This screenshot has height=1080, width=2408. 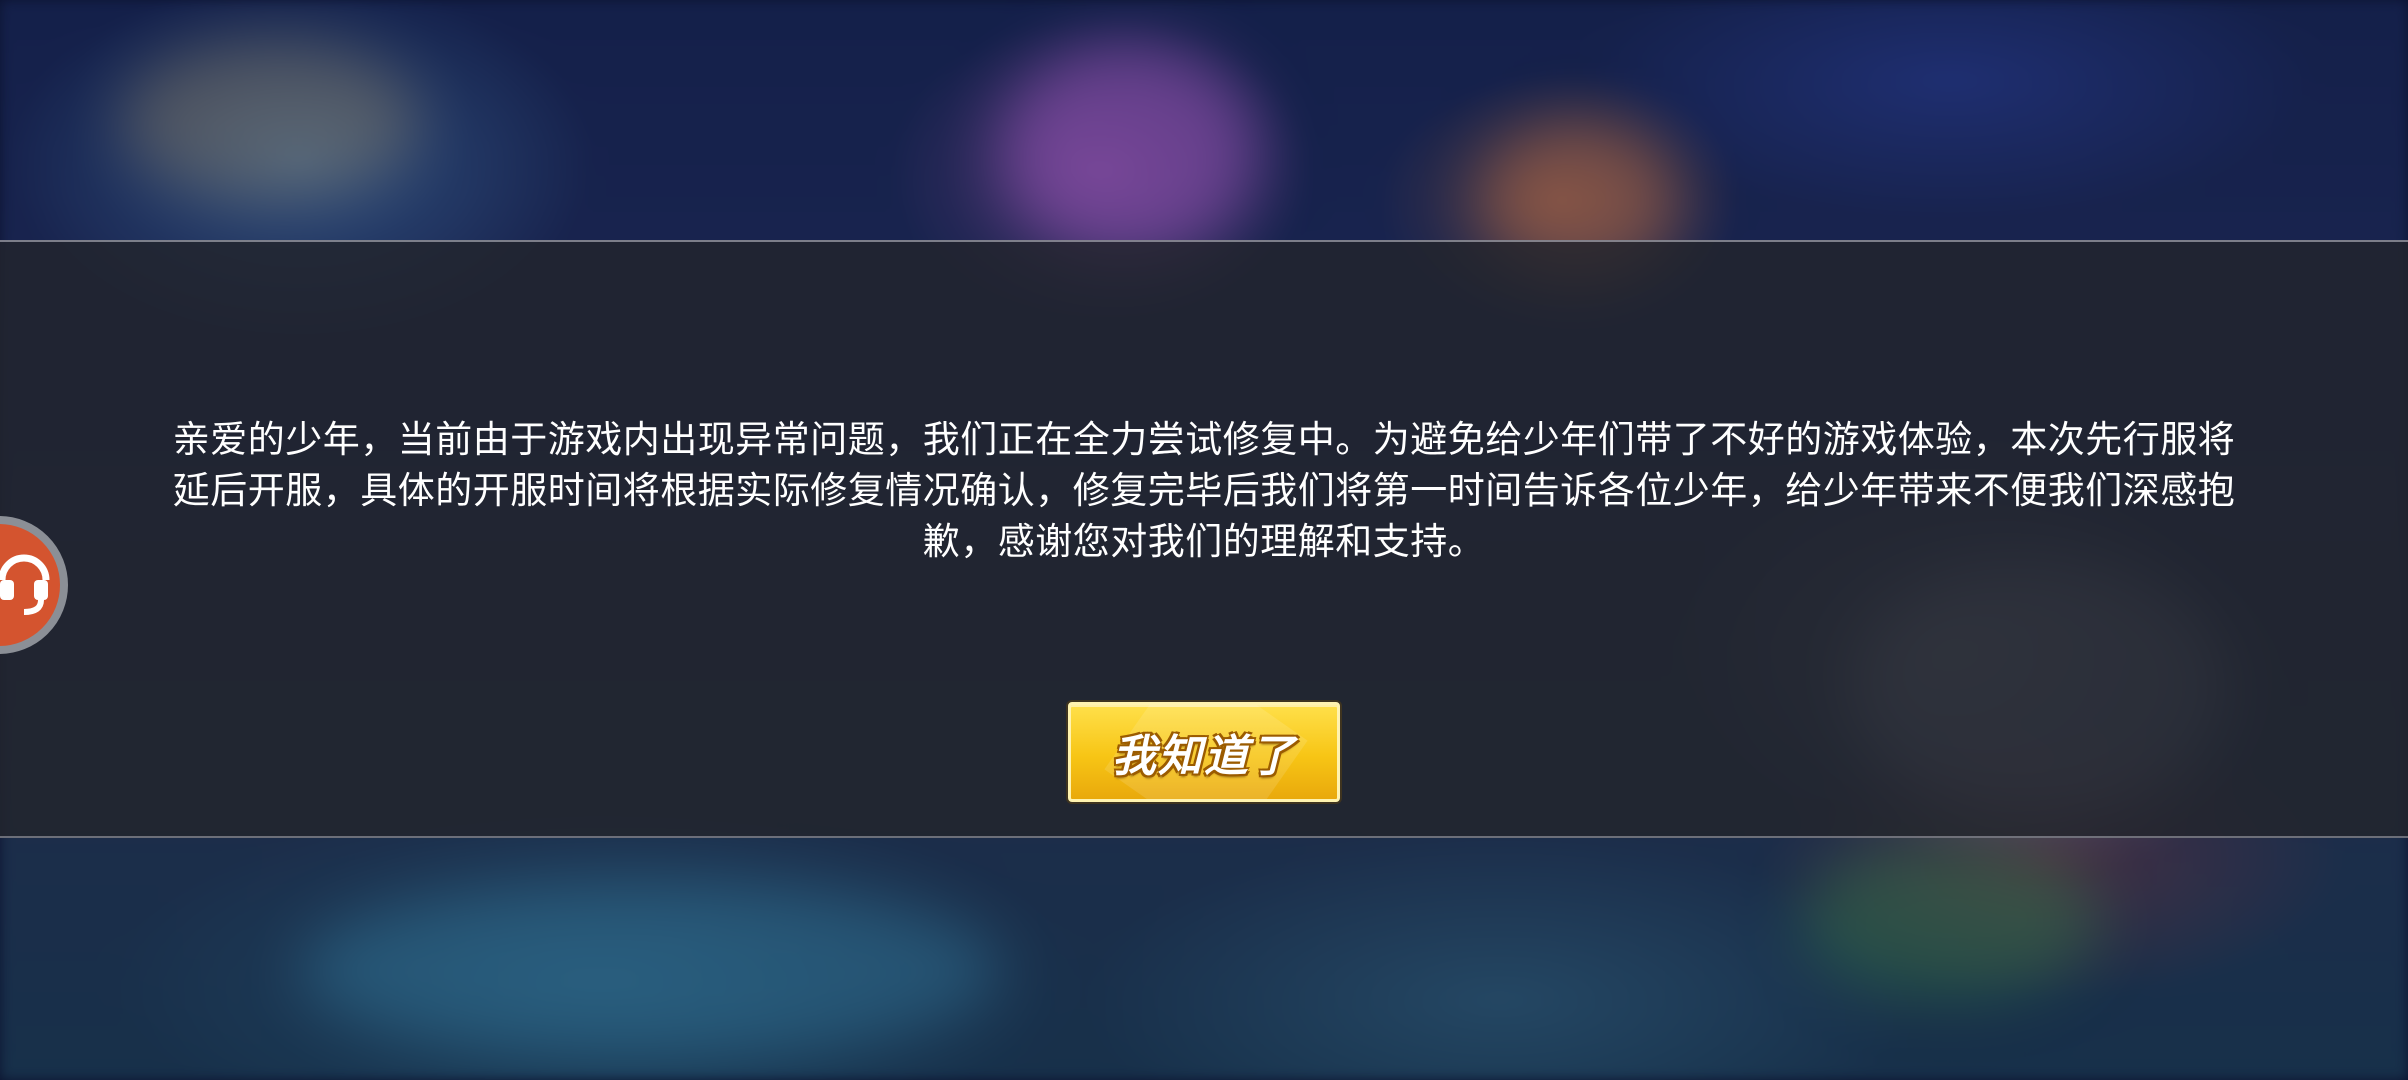 I want to click on i-understand-button: 我知道了, so click(x=1204, y=752).